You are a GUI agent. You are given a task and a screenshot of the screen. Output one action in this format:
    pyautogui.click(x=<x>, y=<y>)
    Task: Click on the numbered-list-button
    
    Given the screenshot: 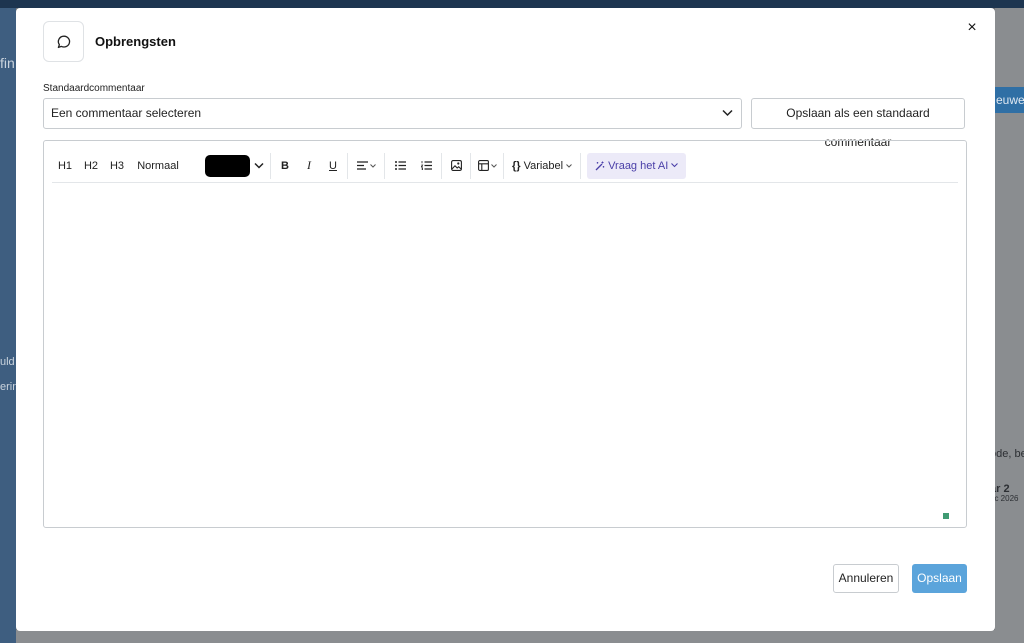 What is the action you would take?
    pyautogui.click(x=426, y=166)
    